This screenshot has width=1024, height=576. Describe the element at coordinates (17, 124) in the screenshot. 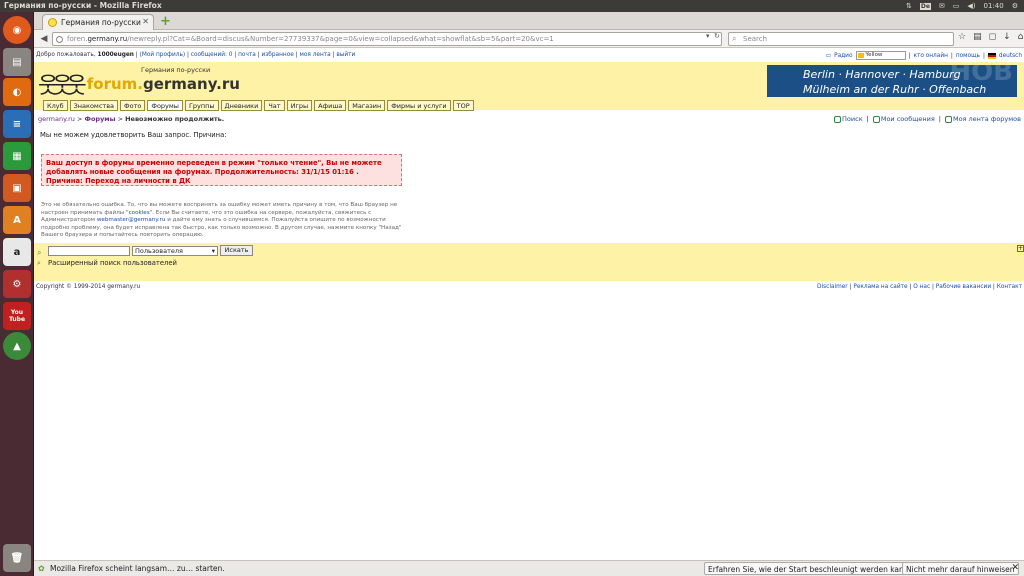

I see `writer-icon: ≡` at that location.